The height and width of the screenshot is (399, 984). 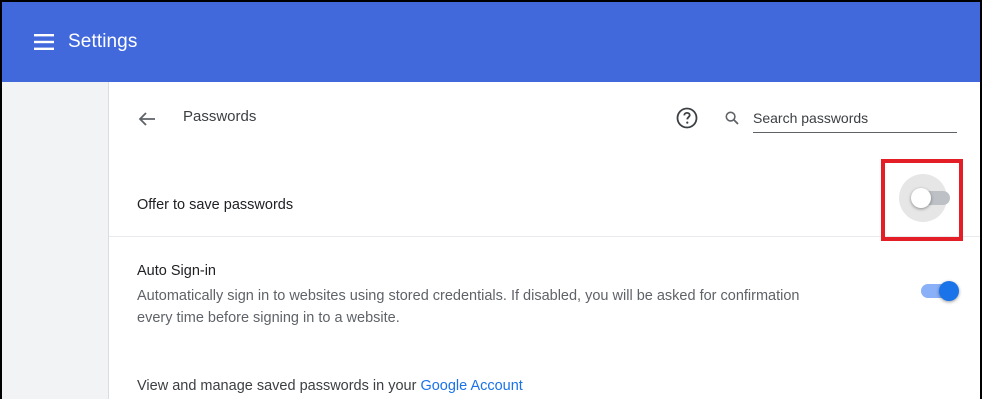 What do you see at coordinates (544, 204) in the screenshot?
I see `offer-to-save-row: Offer to save passwords` at bounding box center [544, 204].